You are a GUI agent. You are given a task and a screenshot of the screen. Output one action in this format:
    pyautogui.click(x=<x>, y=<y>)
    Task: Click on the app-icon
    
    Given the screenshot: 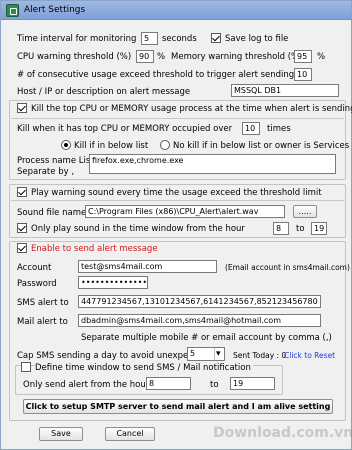 What is the action you would take?
    pyautogui.click(x=12, y=10)
    